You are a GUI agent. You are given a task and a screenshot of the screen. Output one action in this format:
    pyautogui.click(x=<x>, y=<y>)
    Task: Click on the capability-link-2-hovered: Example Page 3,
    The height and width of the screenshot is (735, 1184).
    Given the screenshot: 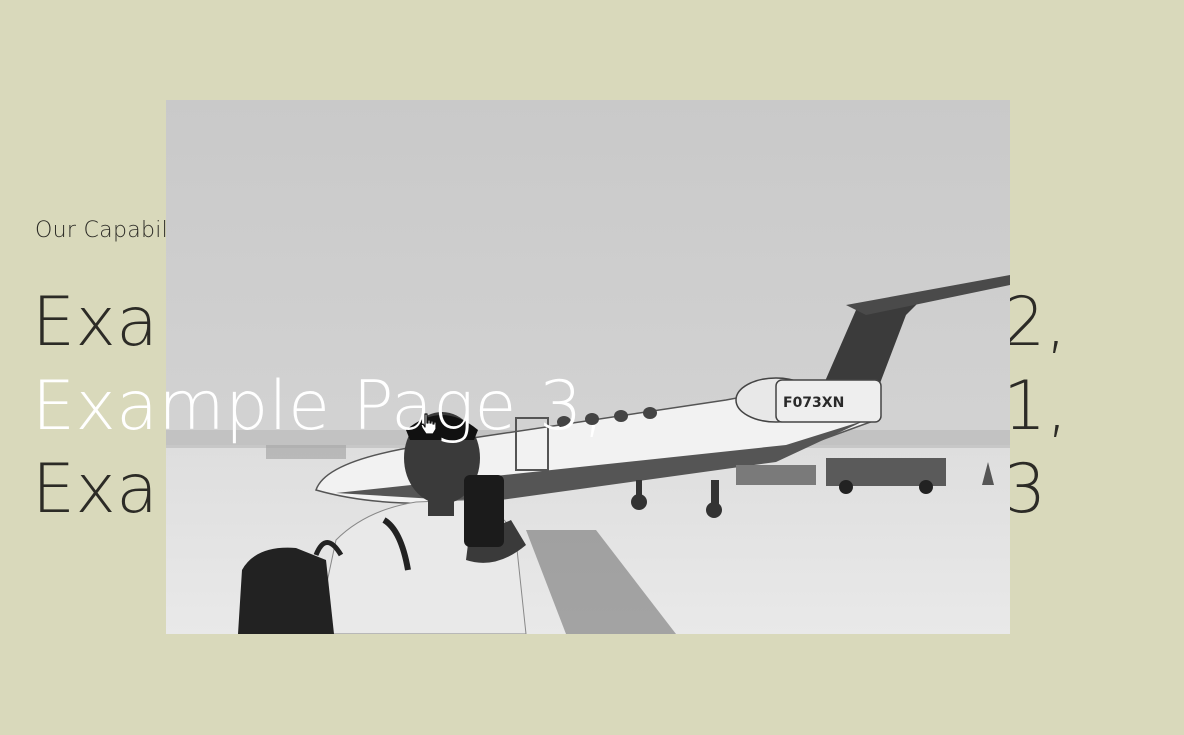 What is the action you would take?
    pyautogui.click(x=318, y=407)
    